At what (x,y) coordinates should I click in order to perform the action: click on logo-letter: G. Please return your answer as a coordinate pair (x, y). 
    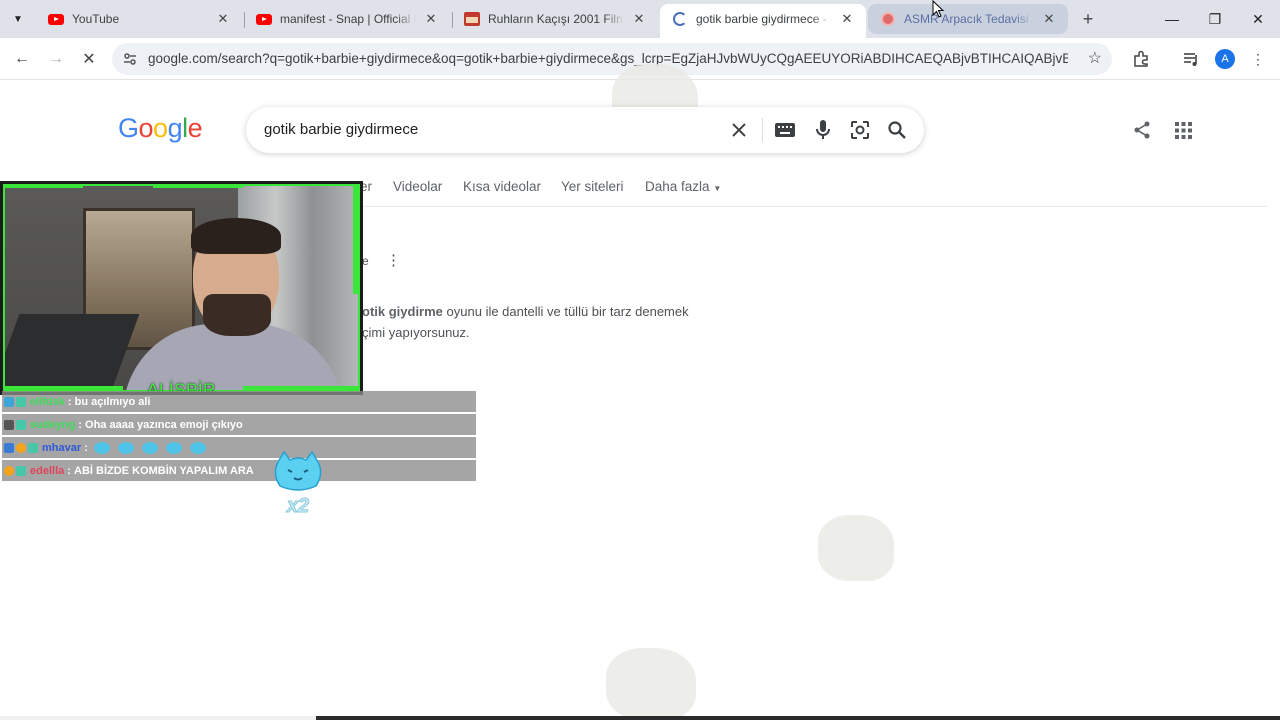
    Looking at the image, I should click on (128, 128).